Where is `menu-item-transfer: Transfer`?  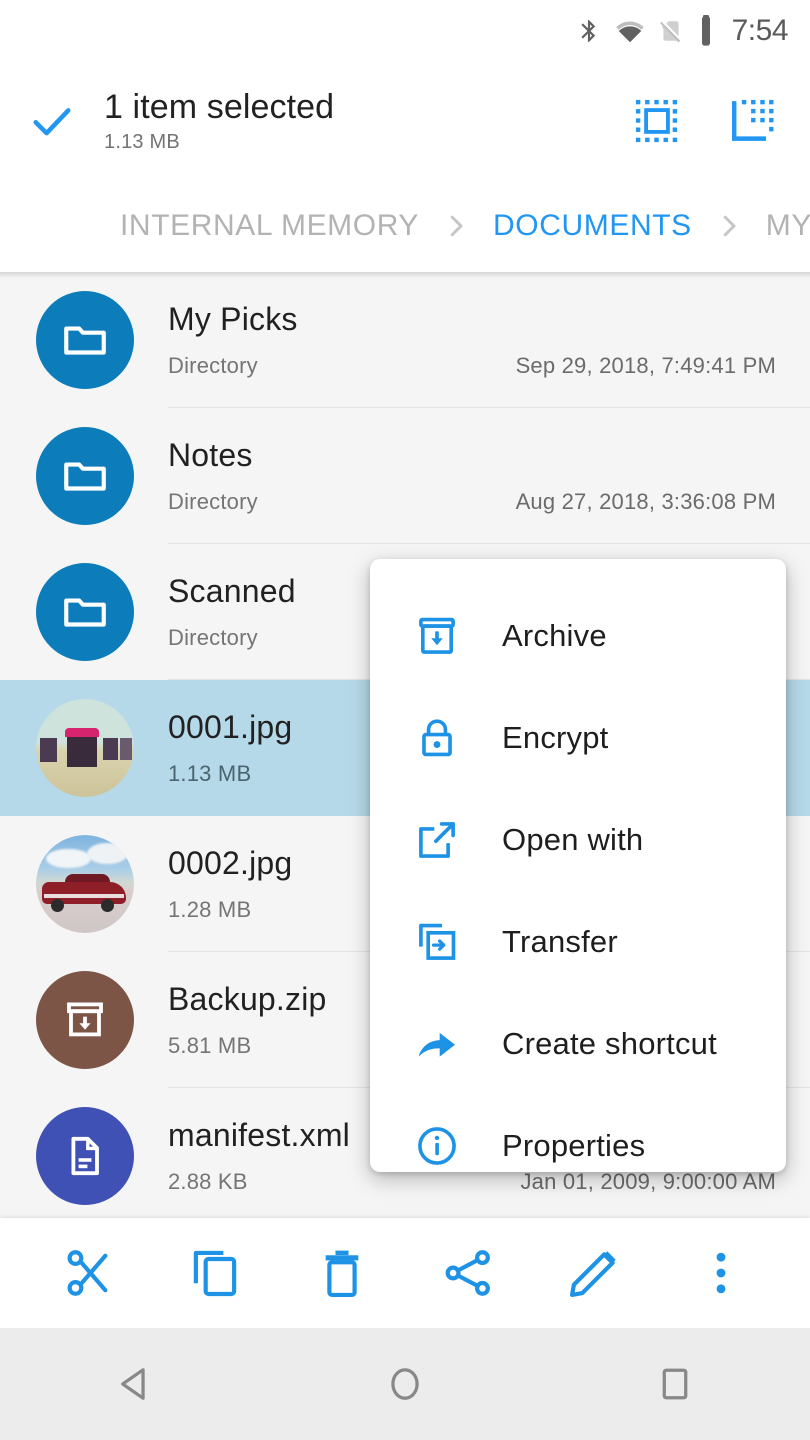
menu-item-transfer: Transfer is located at coordinates (578, 942).